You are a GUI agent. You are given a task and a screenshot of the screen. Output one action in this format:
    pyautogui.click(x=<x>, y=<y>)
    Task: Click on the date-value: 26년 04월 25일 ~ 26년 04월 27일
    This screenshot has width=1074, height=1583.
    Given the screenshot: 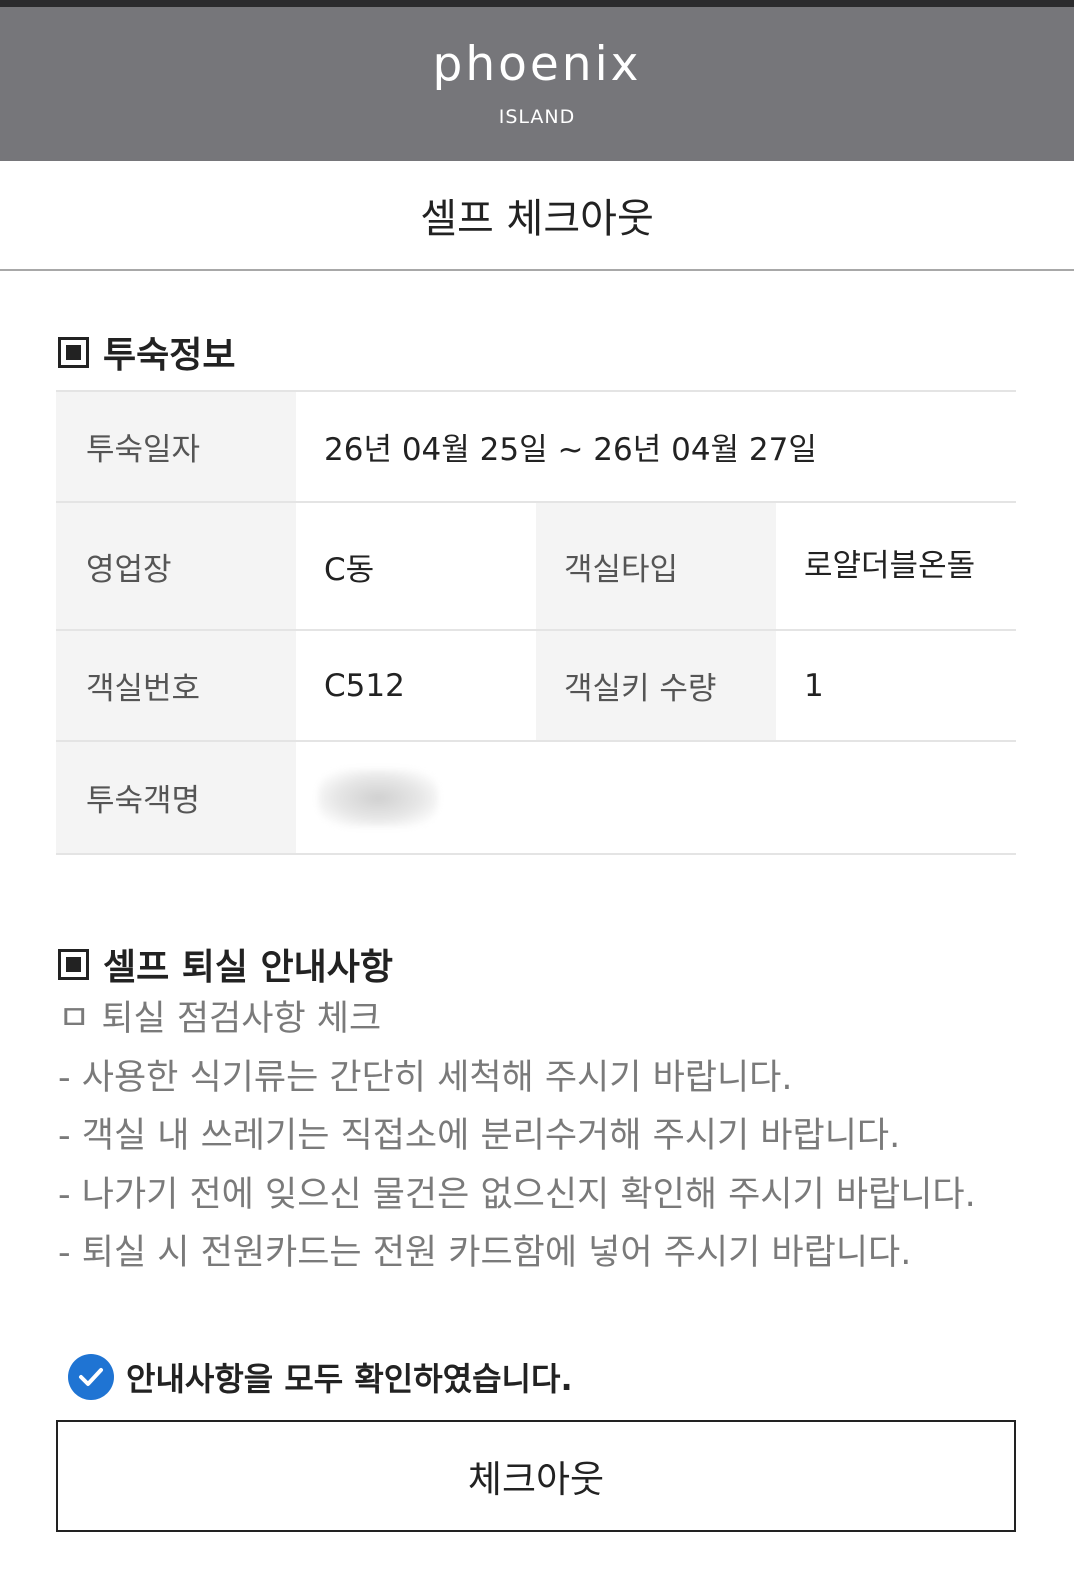 What is the action you would take?
    pyautogui.click(x=570, y=450)
    